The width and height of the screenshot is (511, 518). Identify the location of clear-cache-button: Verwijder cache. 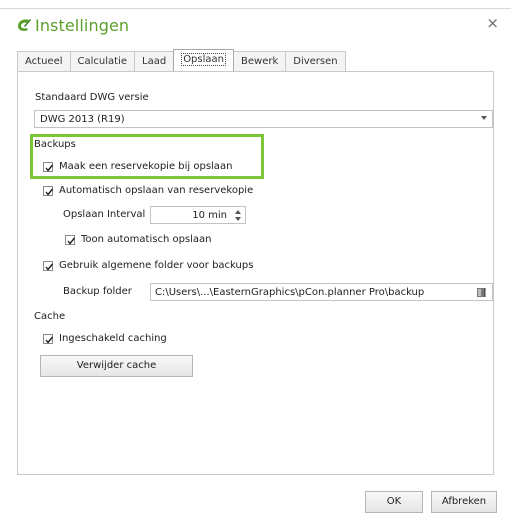
(116, 366).